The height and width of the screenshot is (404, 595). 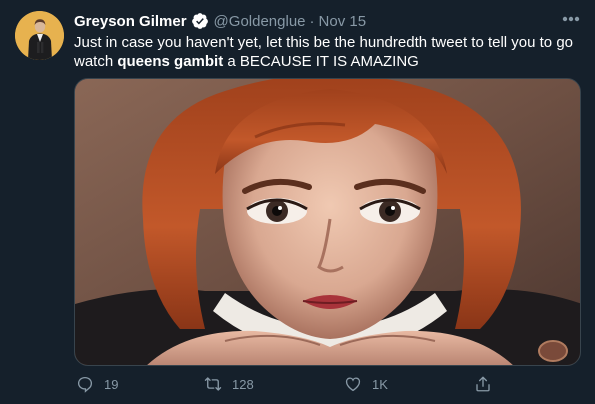 I want to click on avatar, so click(x=39, y=35).